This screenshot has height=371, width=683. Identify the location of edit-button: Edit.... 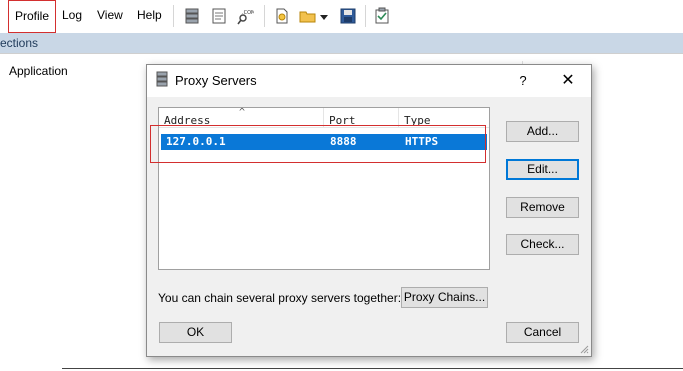
(542, 169).